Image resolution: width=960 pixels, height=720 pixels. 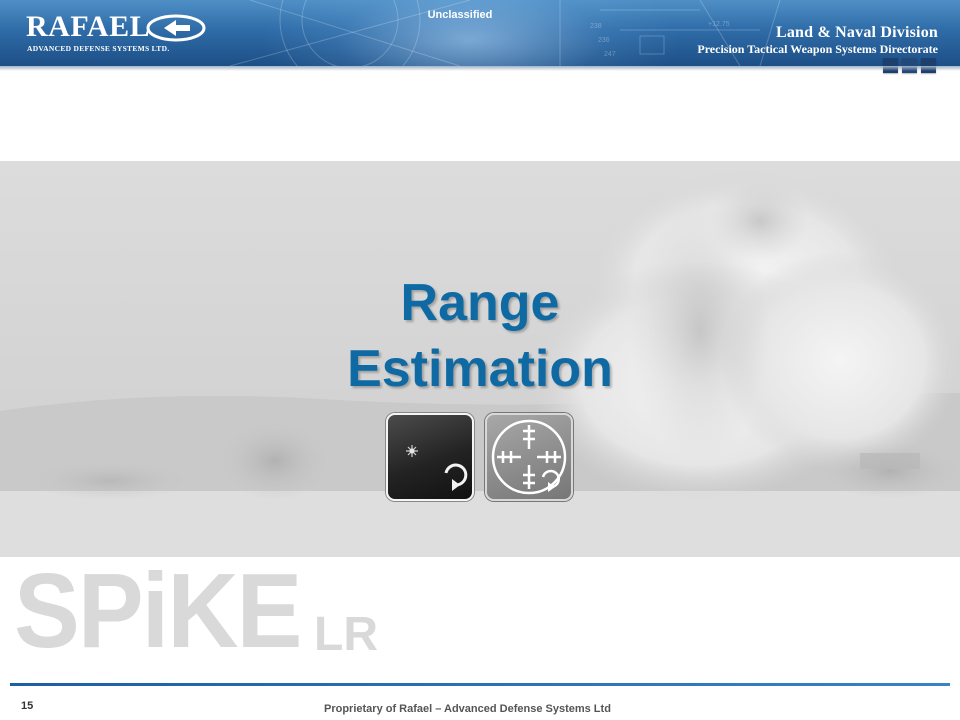 What do you see at coordinates (480, 684) in the screenshot?
I see `footer-divider` at bounding box center [480, 684].